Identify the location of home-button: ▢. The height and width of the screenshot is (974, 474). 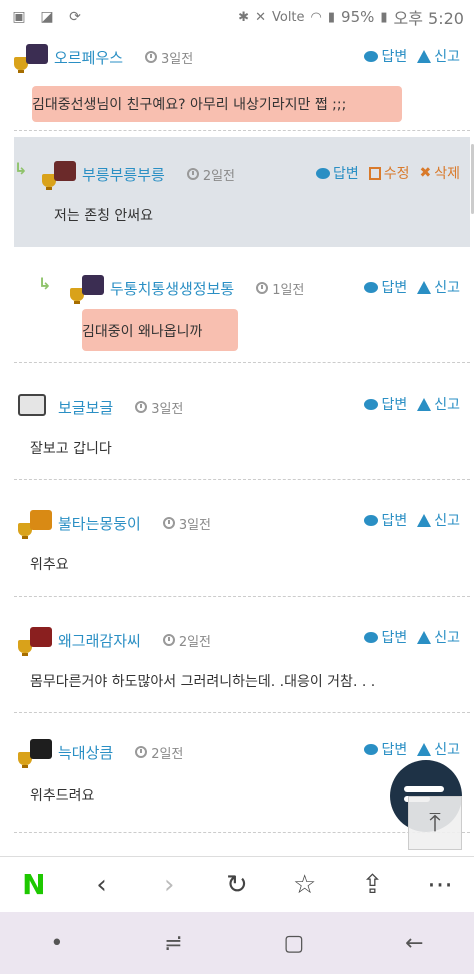
(294, 943).